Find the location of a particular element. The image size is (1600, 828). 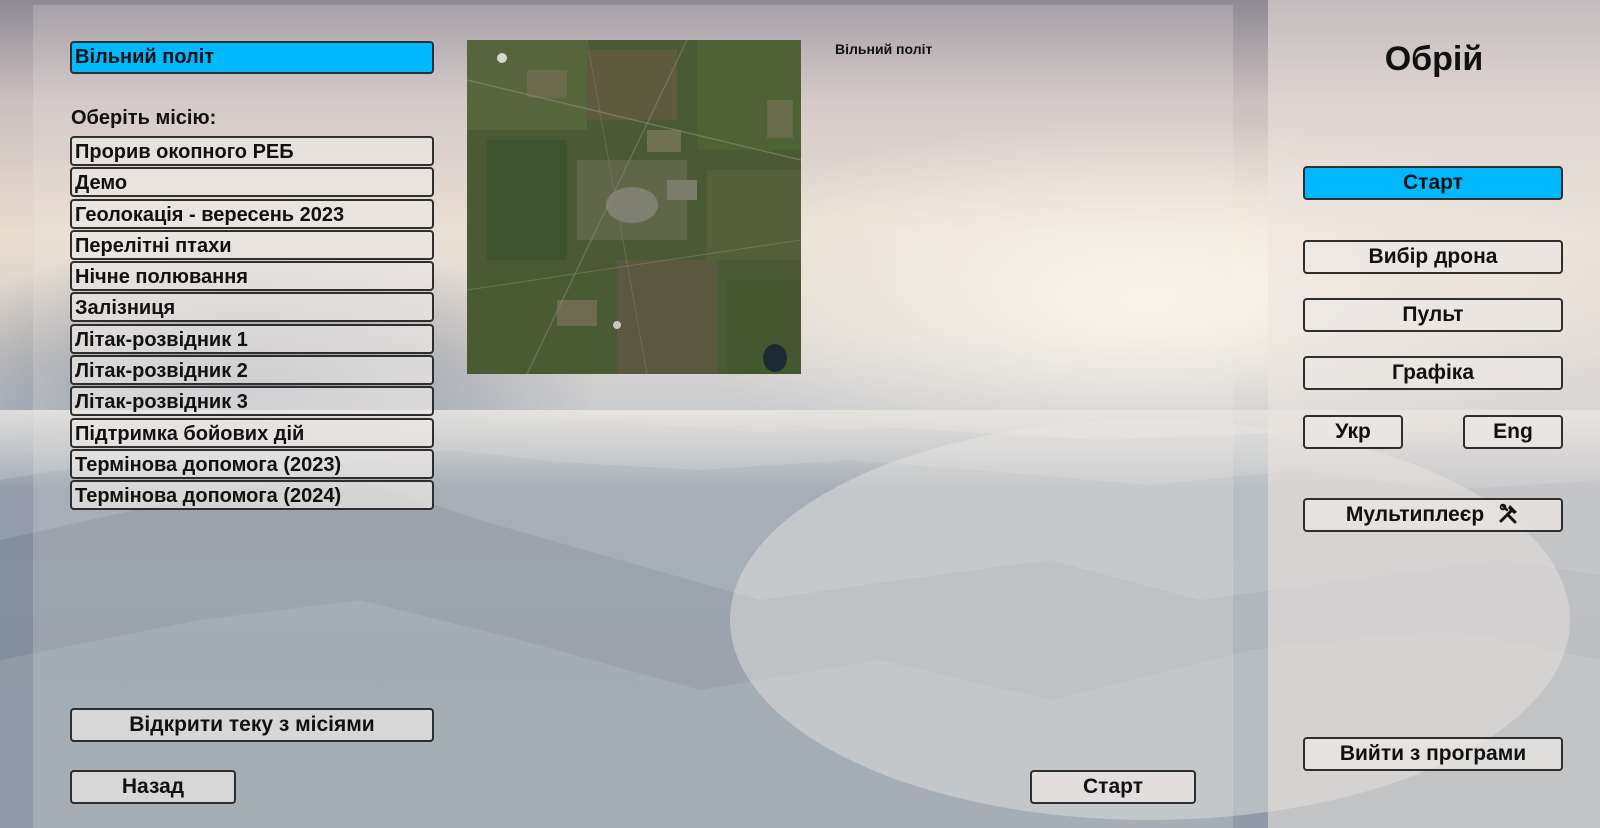

mission-item: Термінова допомога (2023) is located at coordinates (252, 464).